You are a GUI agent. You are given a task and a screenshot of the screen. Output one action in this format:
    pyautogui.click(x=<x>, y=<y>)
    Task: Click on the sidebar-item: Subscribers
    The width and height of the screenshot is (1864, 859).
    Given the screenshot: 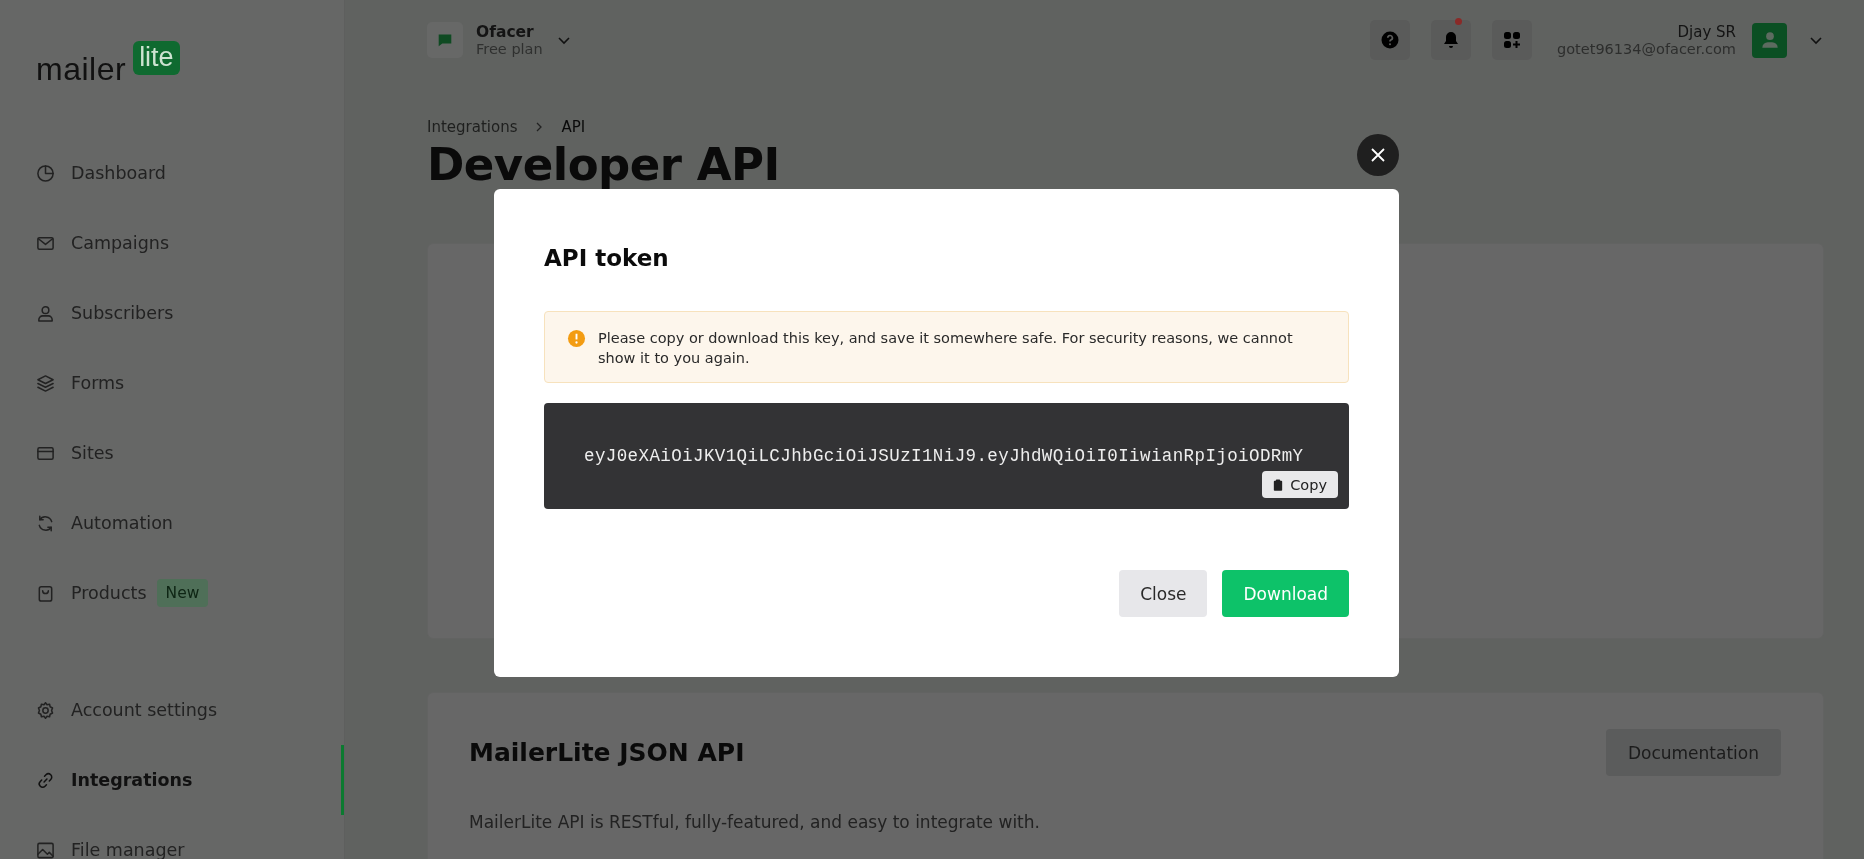 What is the action you would take?
    pyautogui.click(x=172, y=313)
    